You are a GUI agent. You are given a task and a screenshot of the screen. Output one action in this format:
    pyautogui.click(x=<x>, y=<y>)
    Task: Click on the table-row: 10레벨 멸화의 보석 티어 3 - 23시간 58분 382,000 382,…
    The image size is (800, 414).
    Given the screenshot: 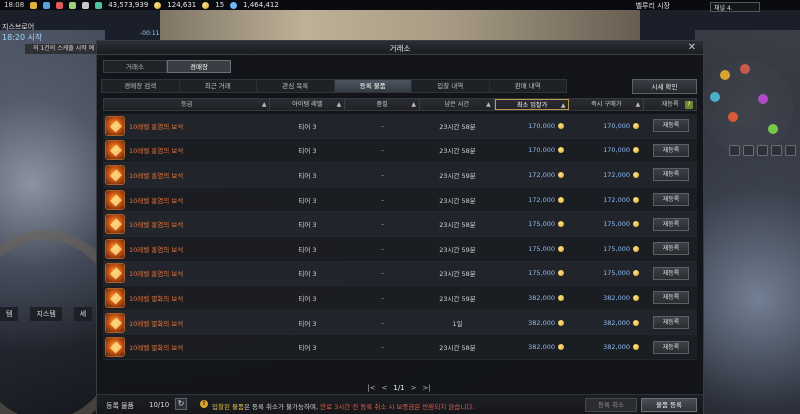 What is the action you would take?
    pyautogui.click(x=400, y=347)
    